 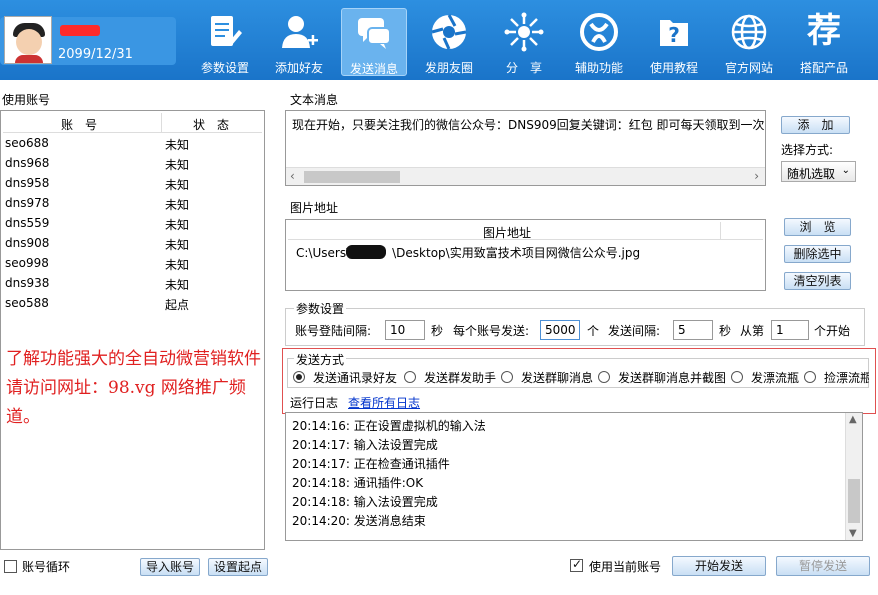 What do you see at coordinates (560, 330) in the screenshot?
I see `per-account-input: 5000` at bounding box center [560, 330].